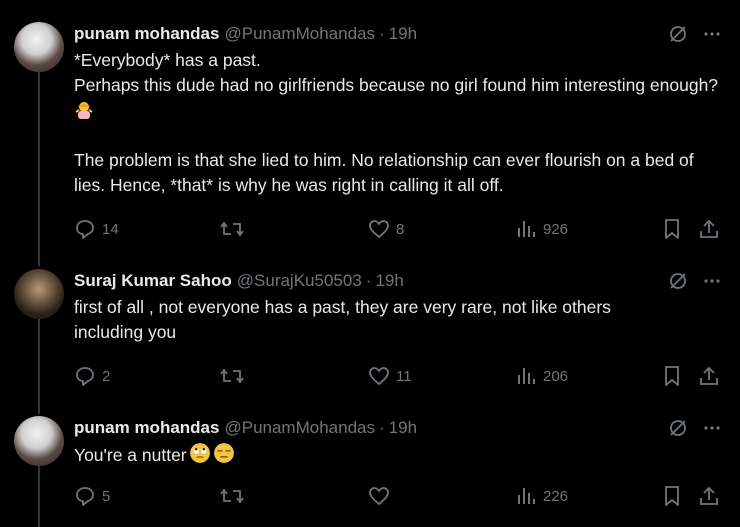 This screenshot has height=527, width=740. Describe the element at coordinates (106, 496) in the screenshot. I see `reply-count: 5` at that location.